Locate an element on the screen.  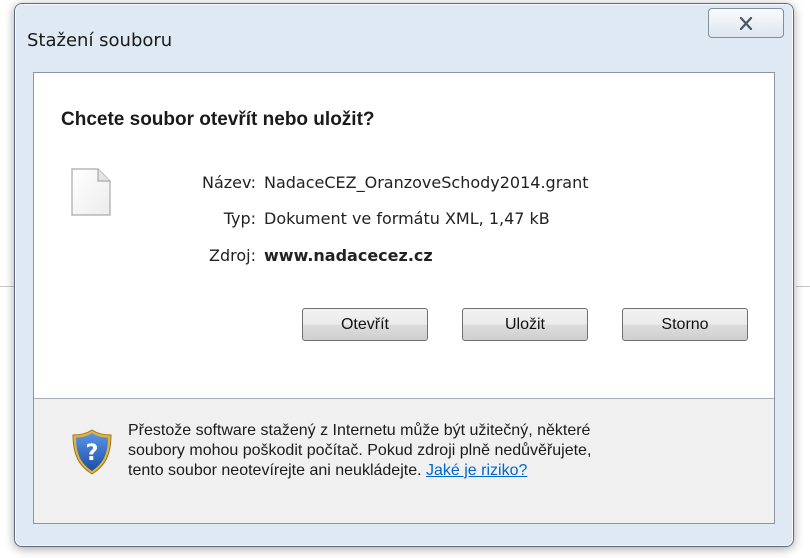
close-button is located at coordinates (746, 23).